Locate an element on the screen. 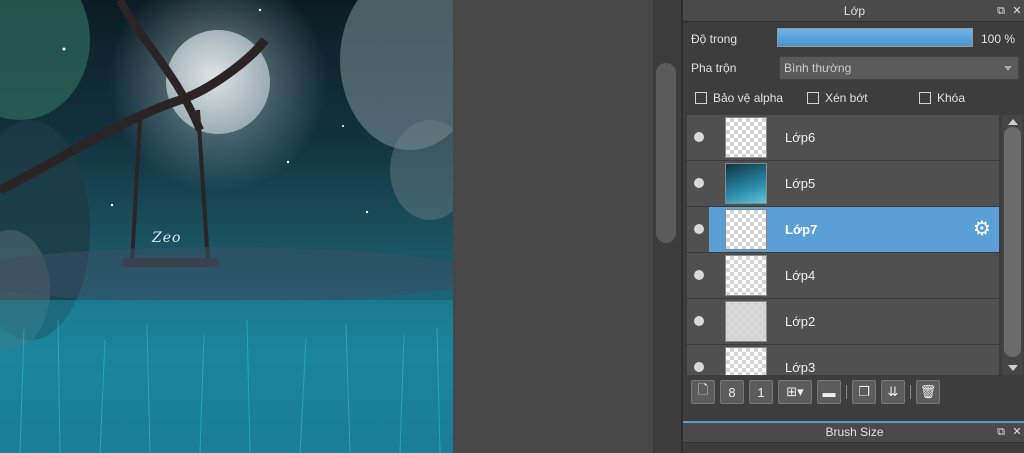  canvas-scroll-thumb is located at coordinates (666, 153).